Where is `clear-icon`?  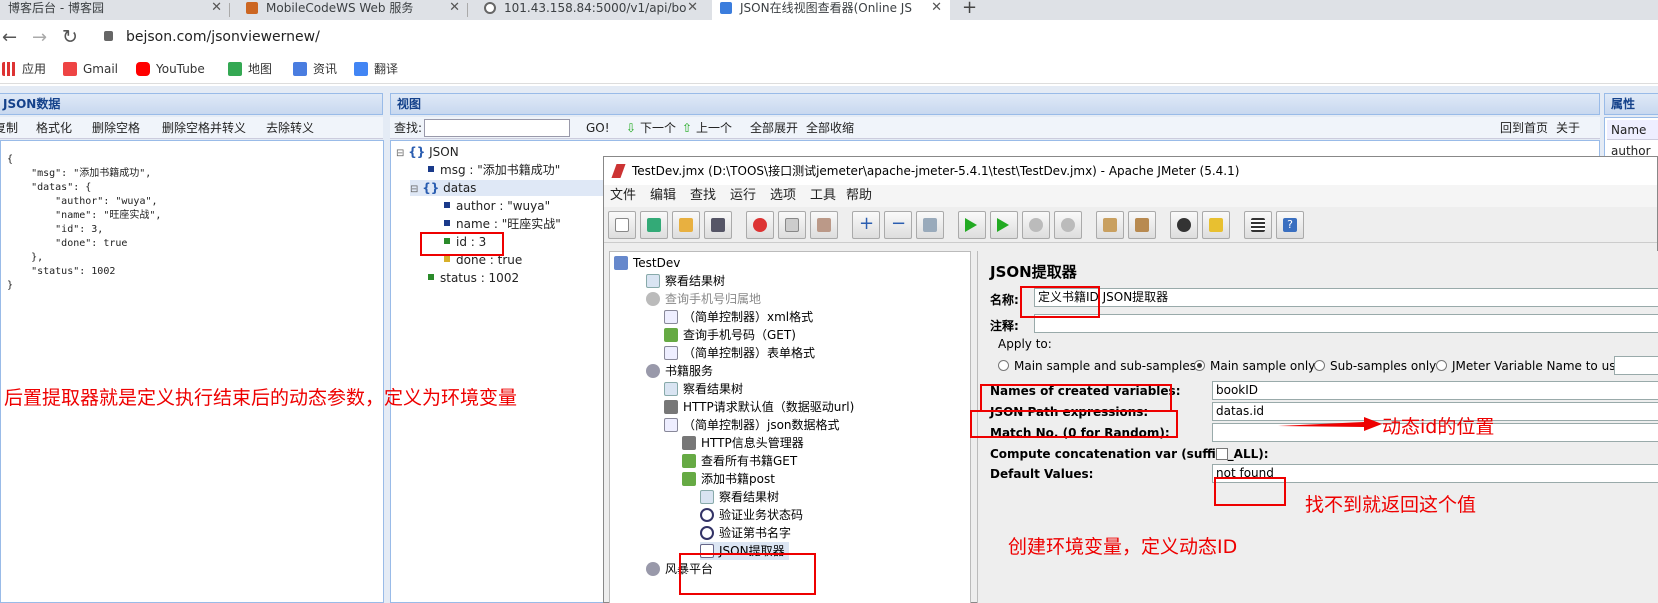 clear-icon is located at coordinates (1110, 225).